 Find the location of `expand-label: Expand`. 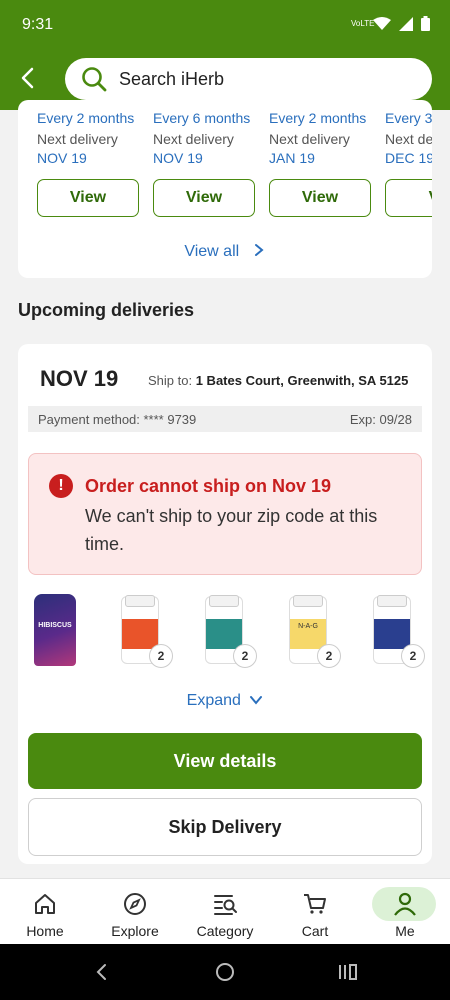

expand-label: Expand is located at coordinates (213, 700).